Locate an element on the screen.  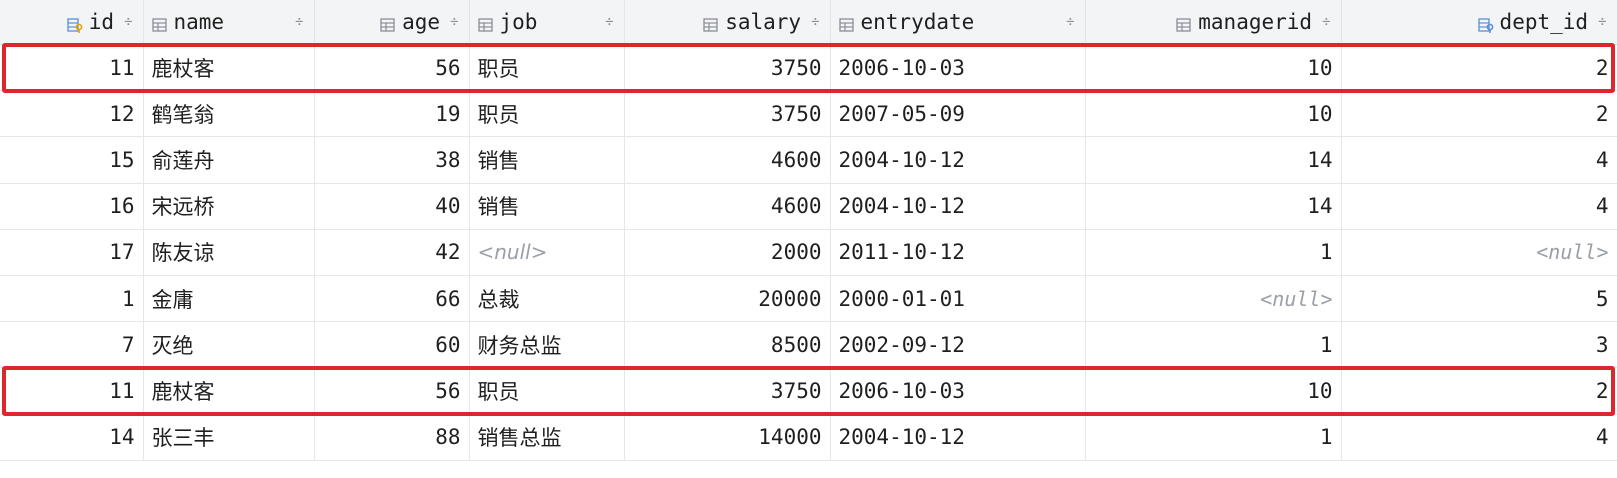
cell-id: 7 is located at coordinates (72, 345).